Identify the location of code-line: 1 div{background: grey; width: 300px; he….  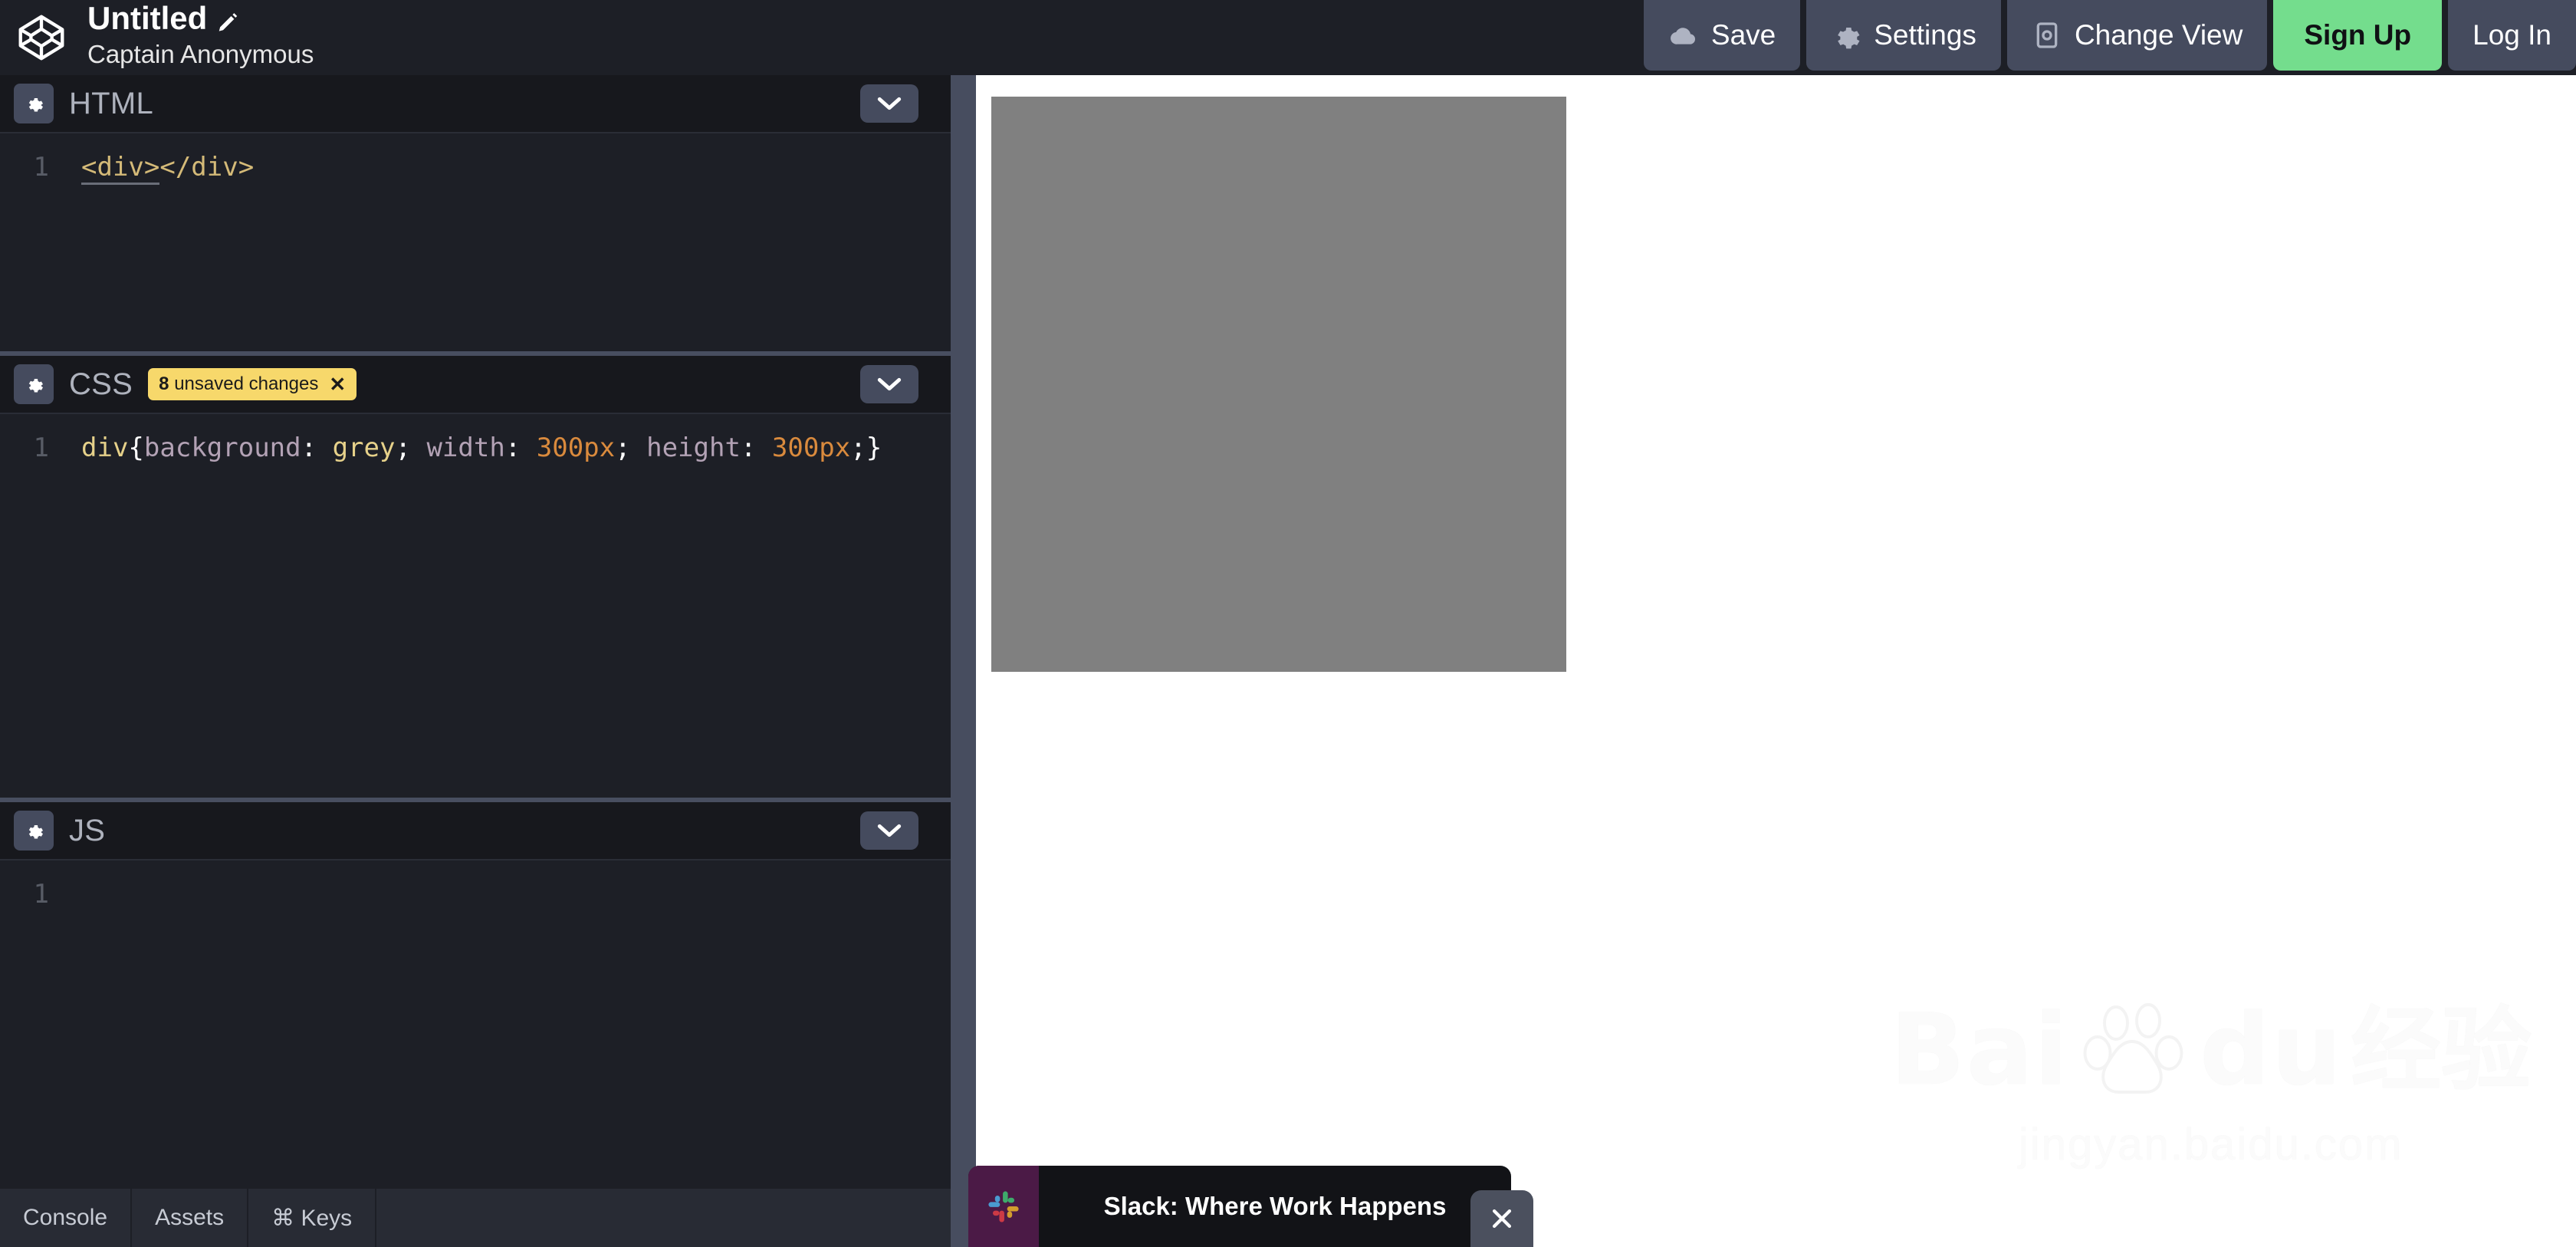
(476, 448).